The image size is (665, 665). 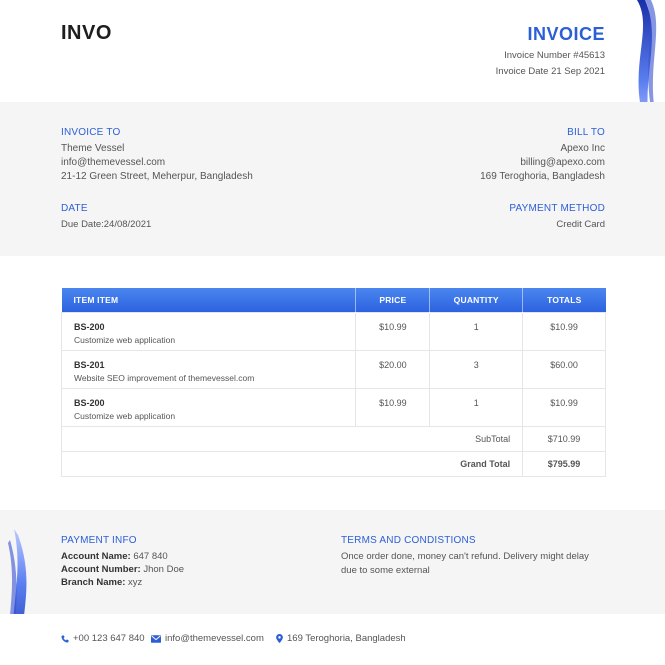 I want to click on date-label: DATE, so click(x=74, y=208).